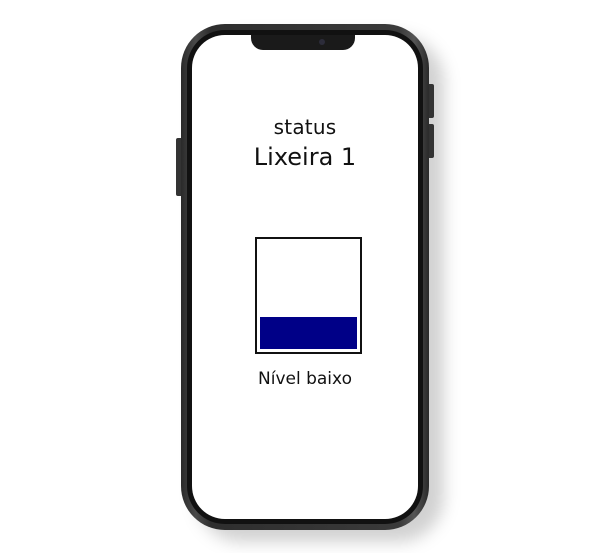 This screenshot has height=553, width=612. What do you see at coordinates (305, 379) in the screenshot?
I see `level-status-text: Nível baixo` at bounding box center [305, 379].